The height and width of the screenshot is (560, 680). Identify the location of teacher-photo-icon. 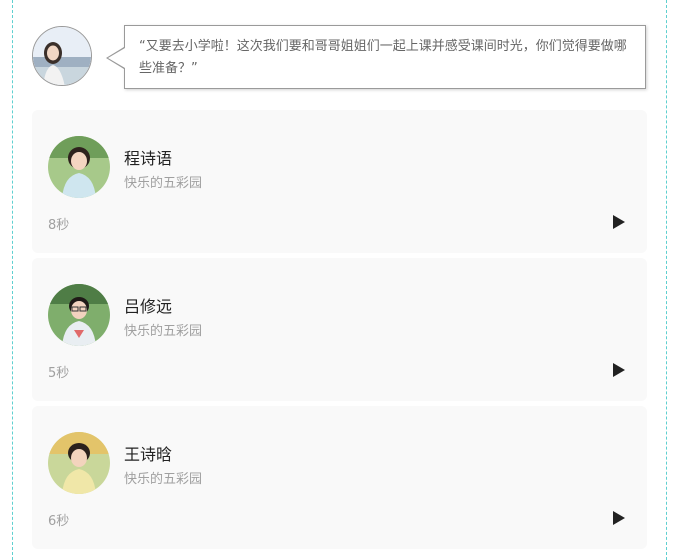
(62, 56).